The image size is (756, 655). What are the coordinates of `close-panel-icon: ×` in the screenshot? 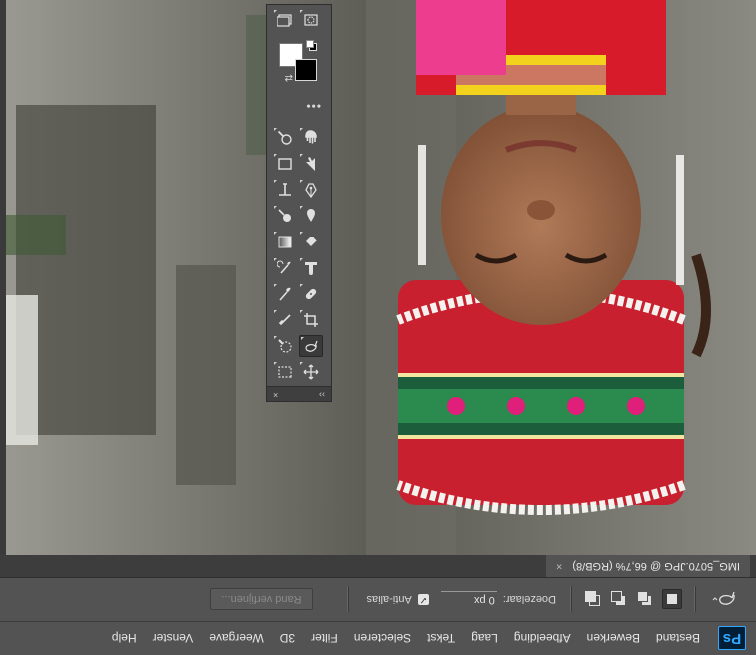 It's located at (275, 395).